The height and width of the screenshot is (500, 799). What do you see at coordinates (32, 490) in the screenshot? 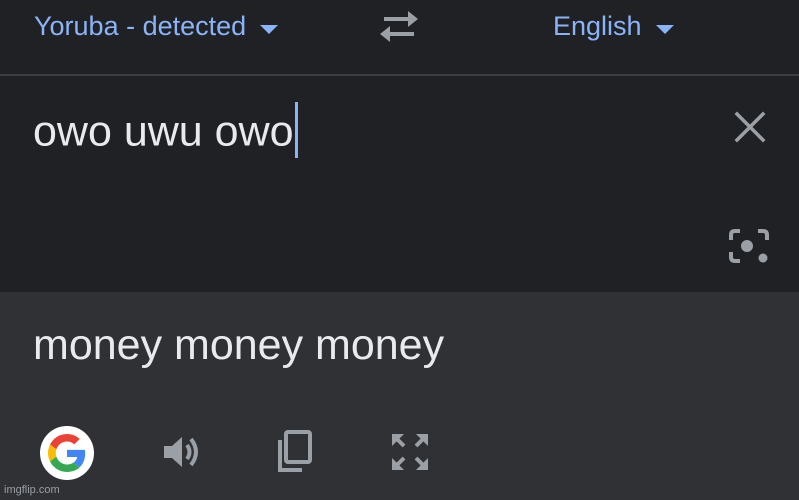
I see `watermark-text: imgflip.com` at bounding box center [32, 490].